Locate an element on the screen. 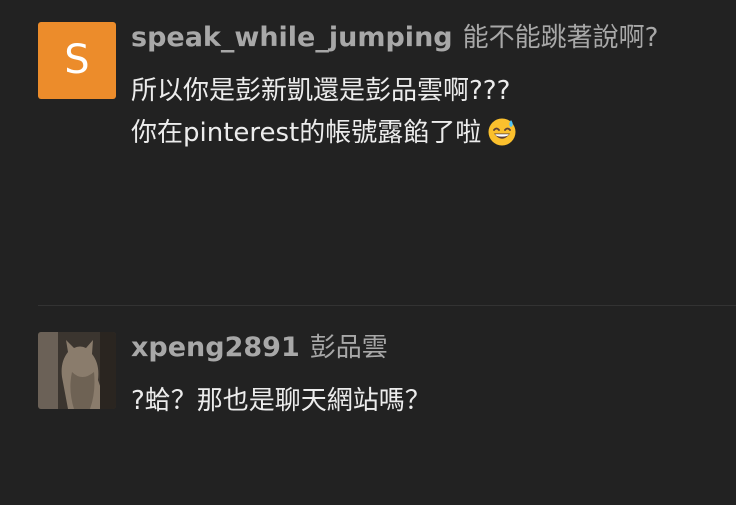 The width and height of the screenshot is (736, 505). comment-line: ?蛤？那也是聊天網站嗎？ is located at coordinates (281, 401).